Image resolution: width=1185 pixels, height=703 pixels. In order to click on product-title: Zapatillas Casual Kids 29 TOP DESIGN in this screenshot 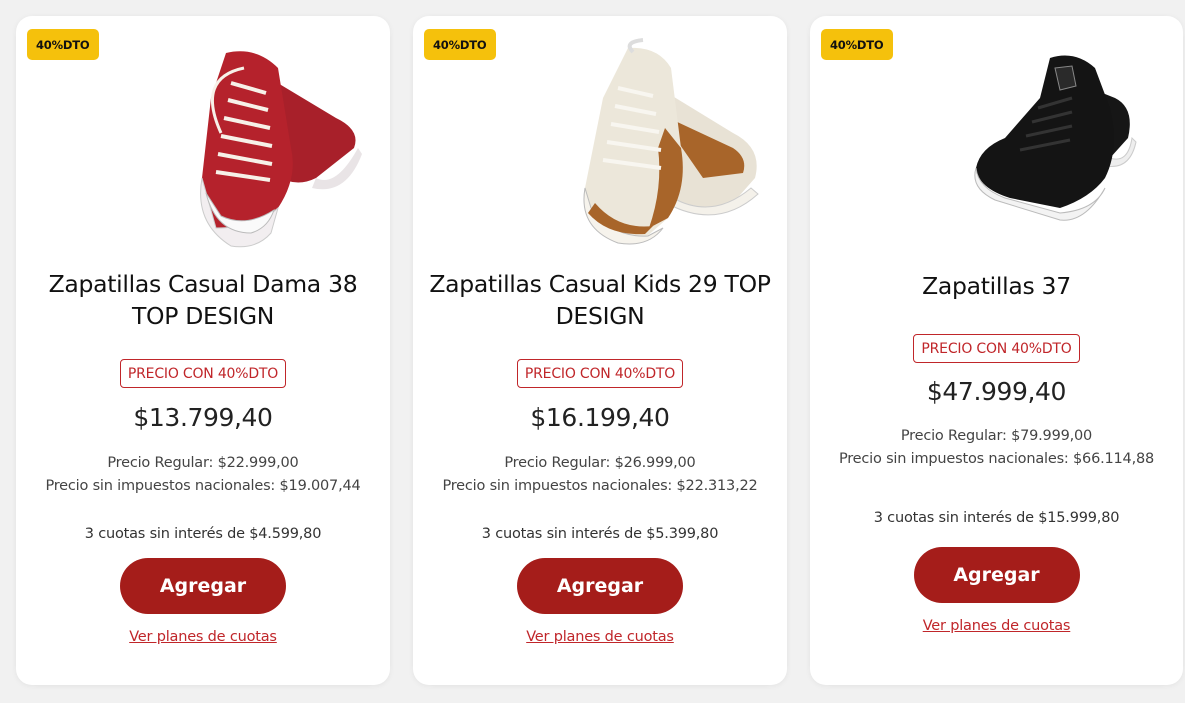, I will do `click(600, 300)`.